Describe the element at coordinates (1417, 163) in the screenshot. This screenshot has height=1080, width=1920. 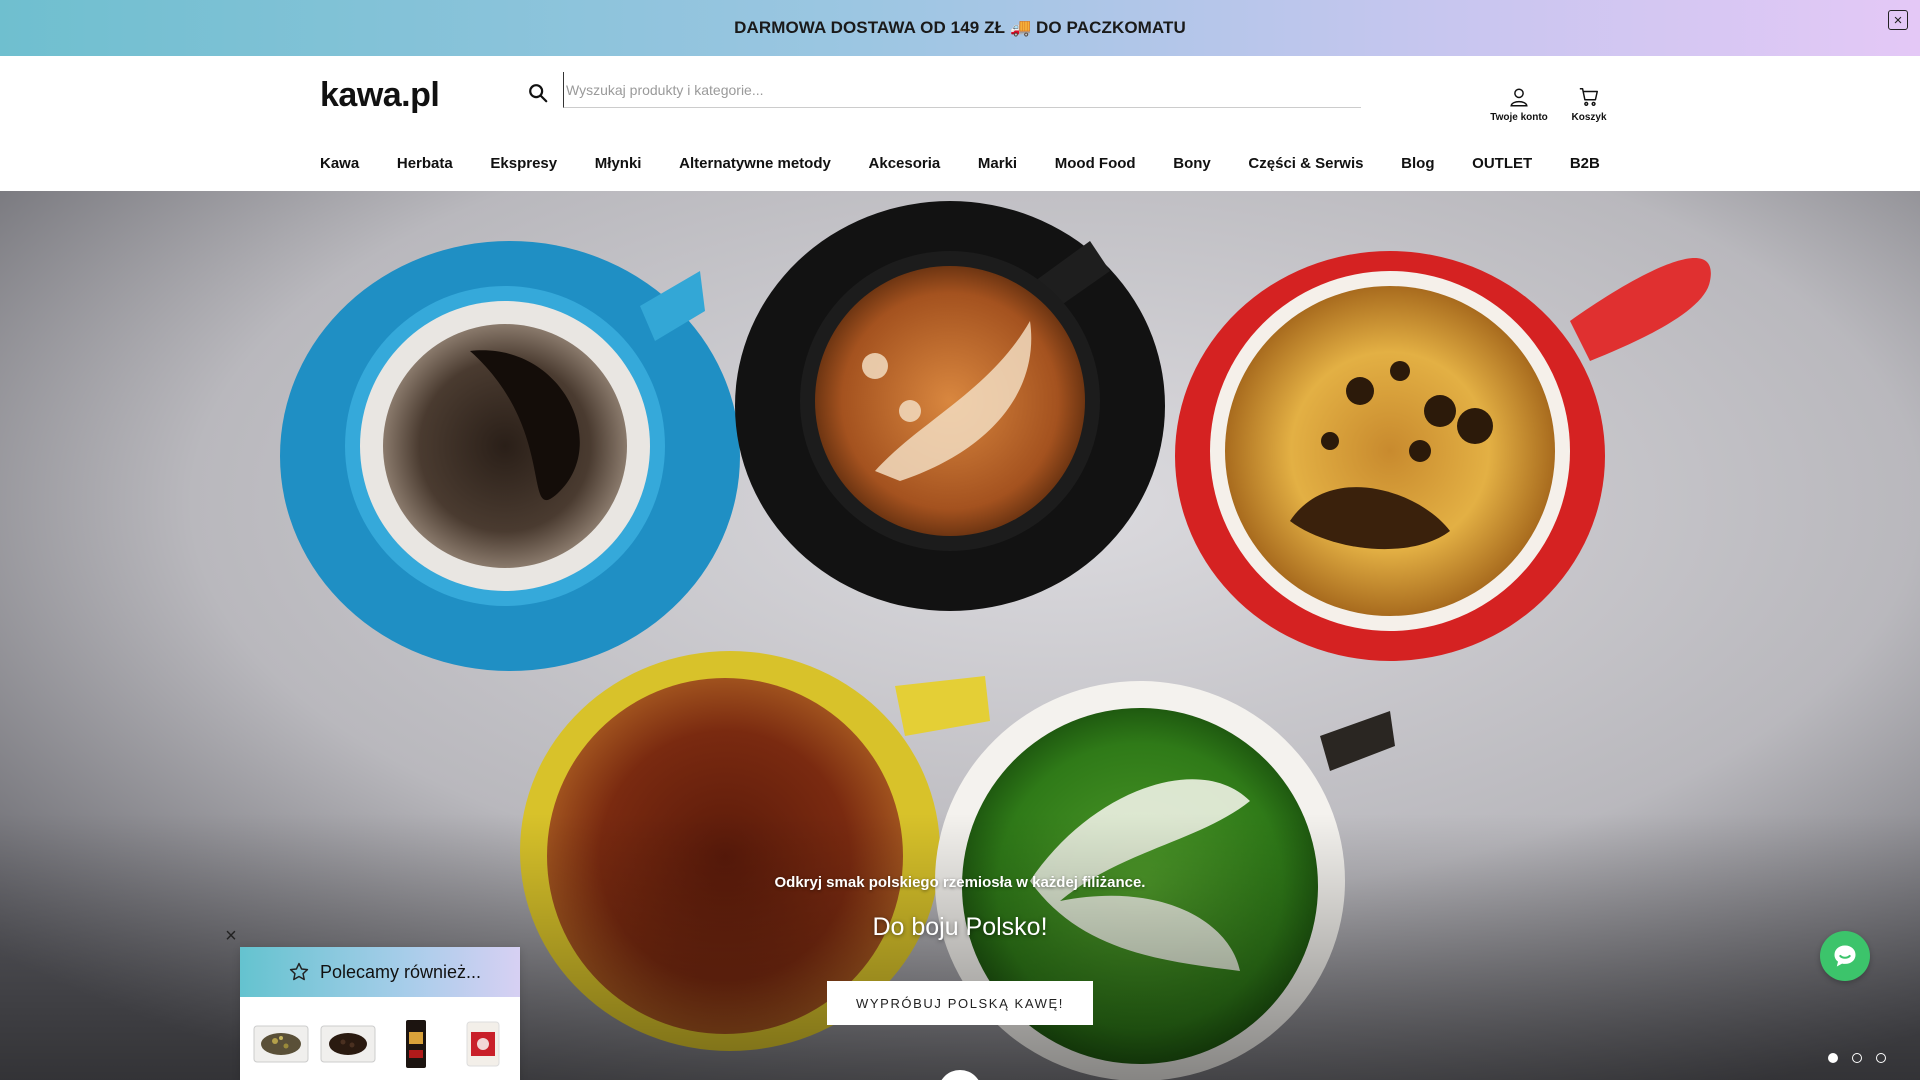
I see `nav-item-blog: Blog` at that location.